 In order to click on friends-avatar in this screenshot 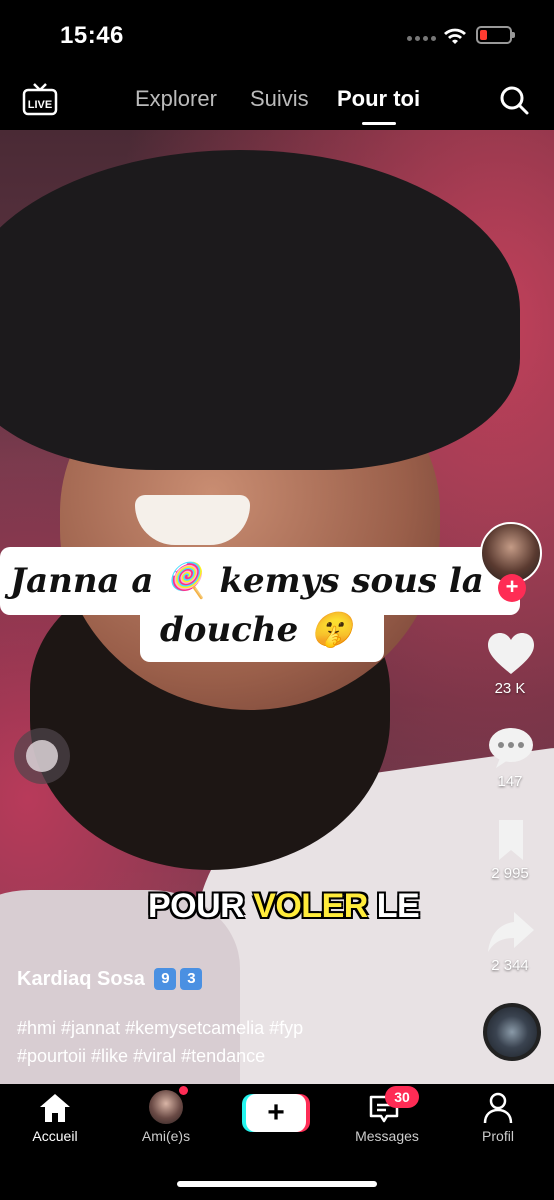, I will do `click(166, 1107)`.